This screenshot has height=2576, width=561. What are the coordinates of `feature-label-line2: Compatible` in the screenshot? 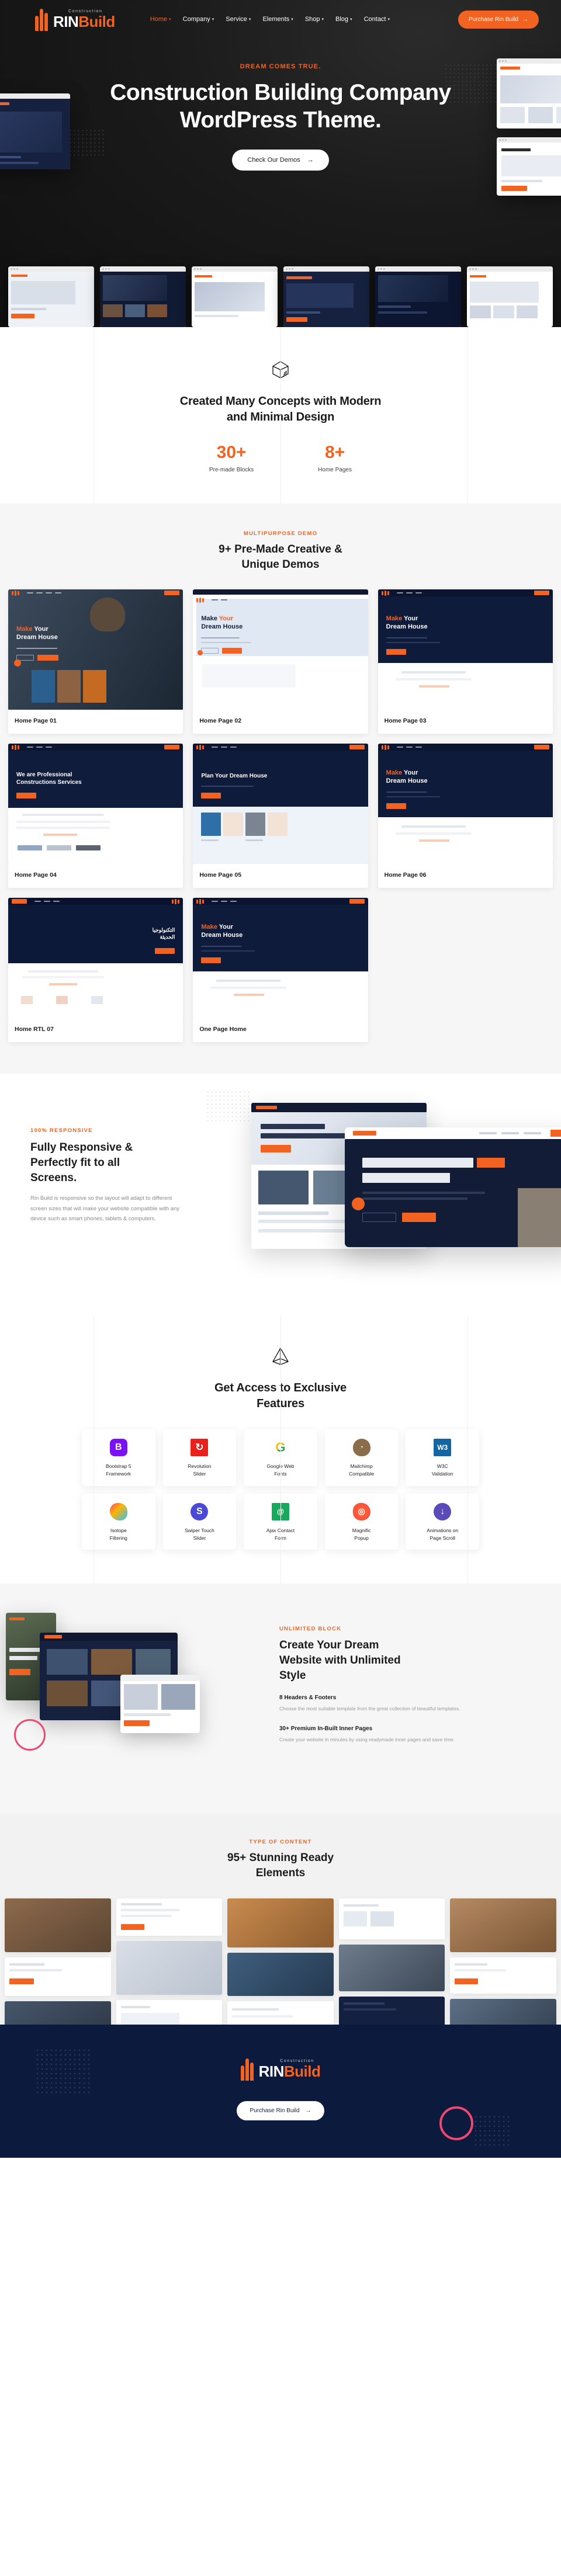 It's located at (362, 1474).